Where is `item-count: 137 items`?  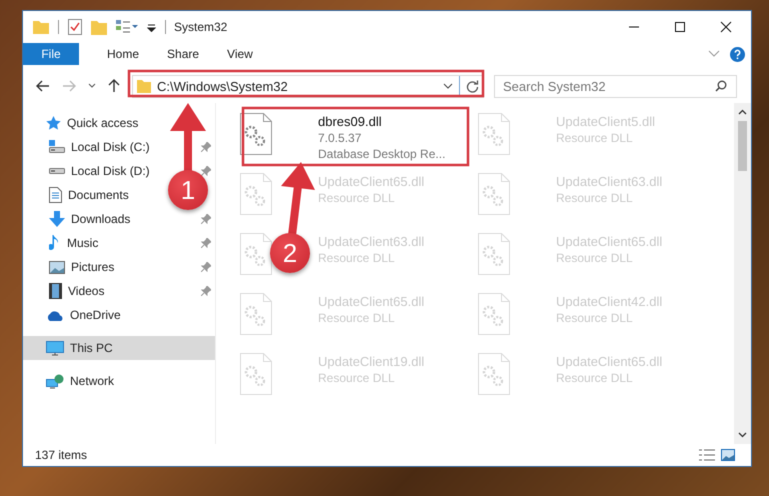
item-count: 137 items is located at coordinates (61, 455).